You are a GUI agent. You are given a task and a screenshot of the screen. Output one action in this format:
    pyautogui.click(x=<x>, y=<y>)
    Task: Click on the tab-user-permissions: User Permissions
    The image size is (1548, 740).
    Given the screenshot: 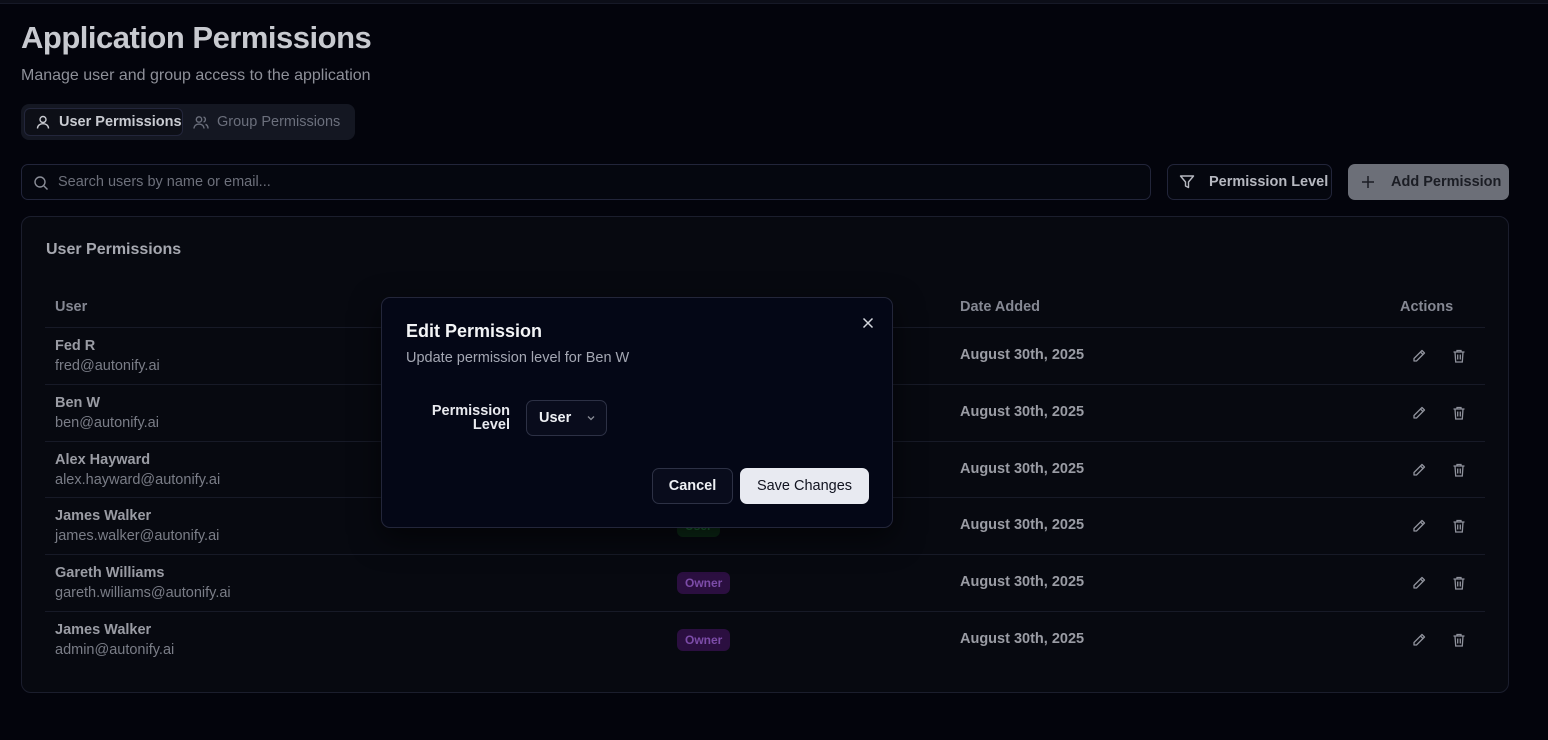 What is the action you would take?
    pyautogui.click(x=103, y=122)
    